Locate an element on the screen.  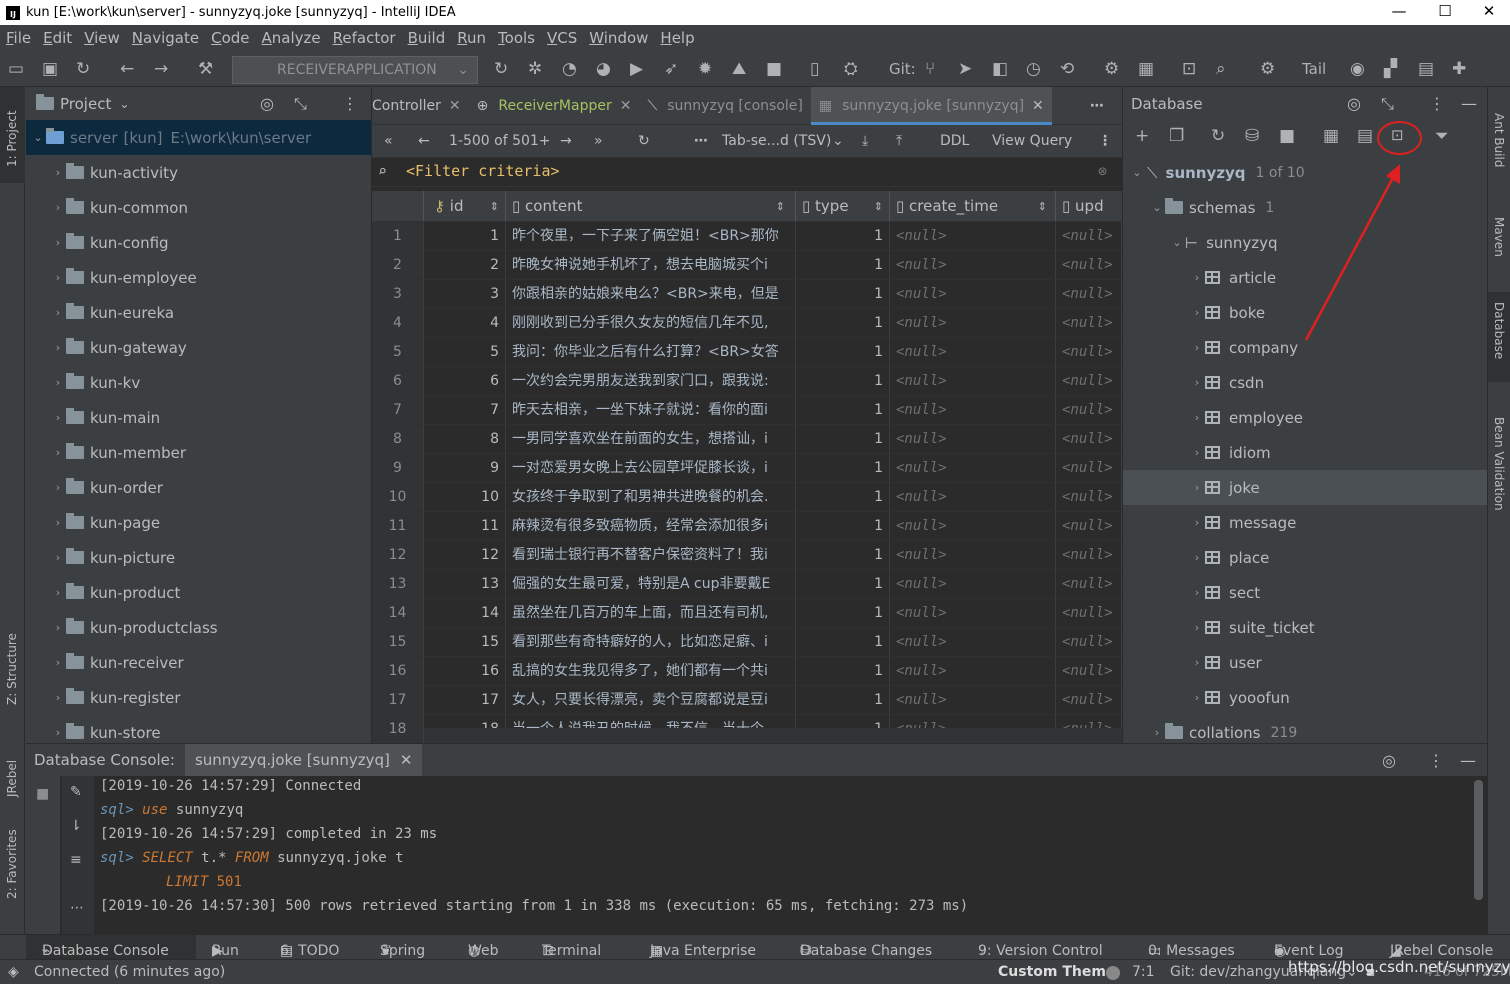
db-table-item: › place is located at coordinates (1305, 557).